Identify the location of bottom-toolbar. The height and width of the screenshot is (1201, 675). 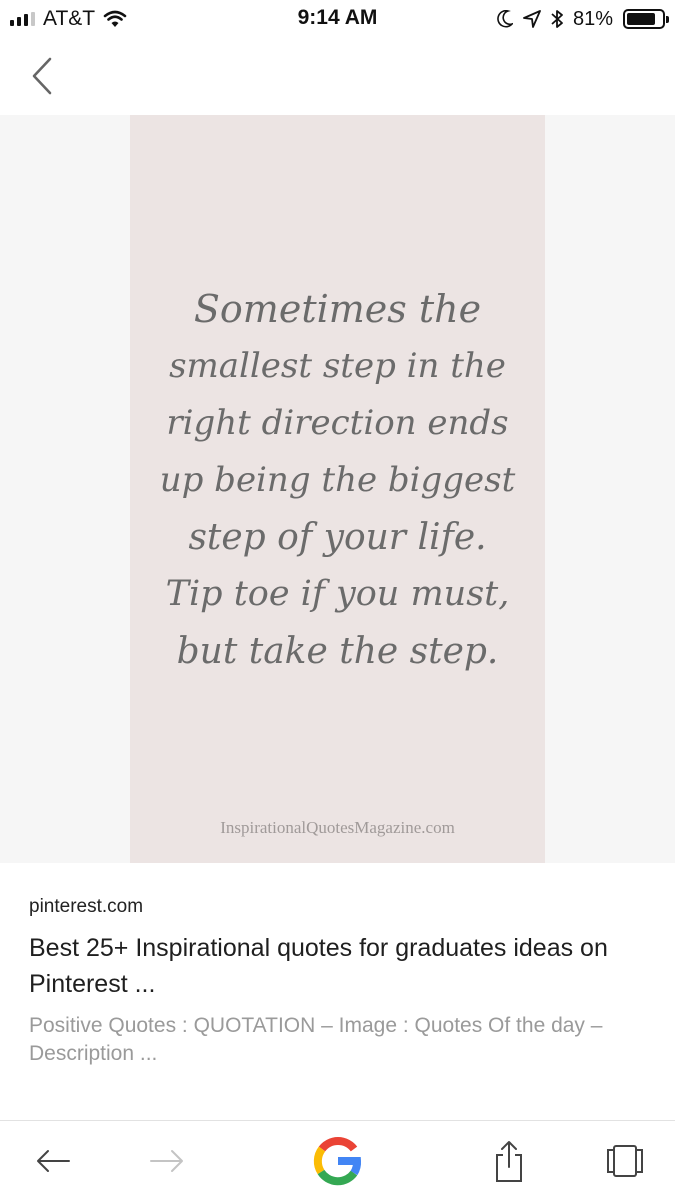
(337, 1160).